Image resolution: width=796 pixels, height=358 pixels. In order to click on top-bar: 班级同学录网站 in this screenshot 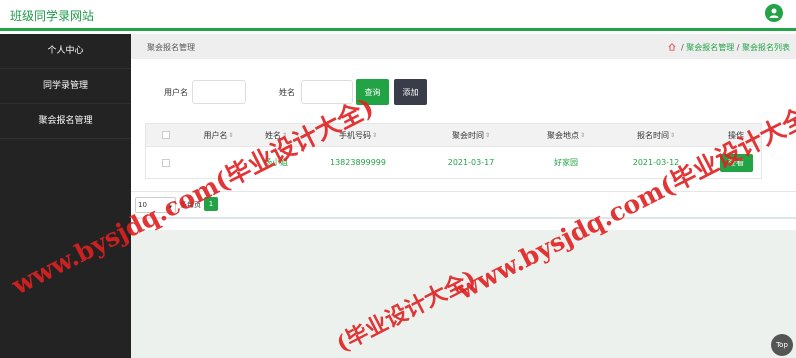, I will do `click(398, 15)`.